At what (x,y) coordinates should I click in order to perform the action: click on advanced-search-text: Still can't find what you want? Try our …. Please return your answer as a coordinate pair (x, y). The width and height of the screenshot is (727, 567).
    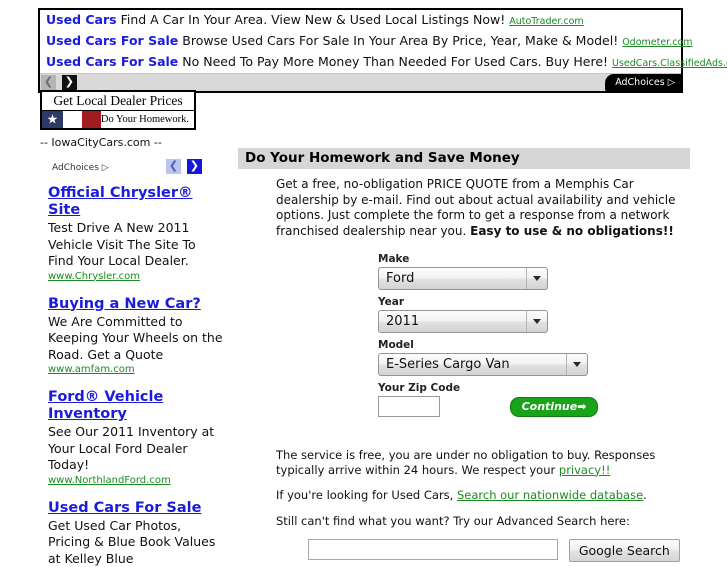
    Looking at the image, I should click on (476, 521).